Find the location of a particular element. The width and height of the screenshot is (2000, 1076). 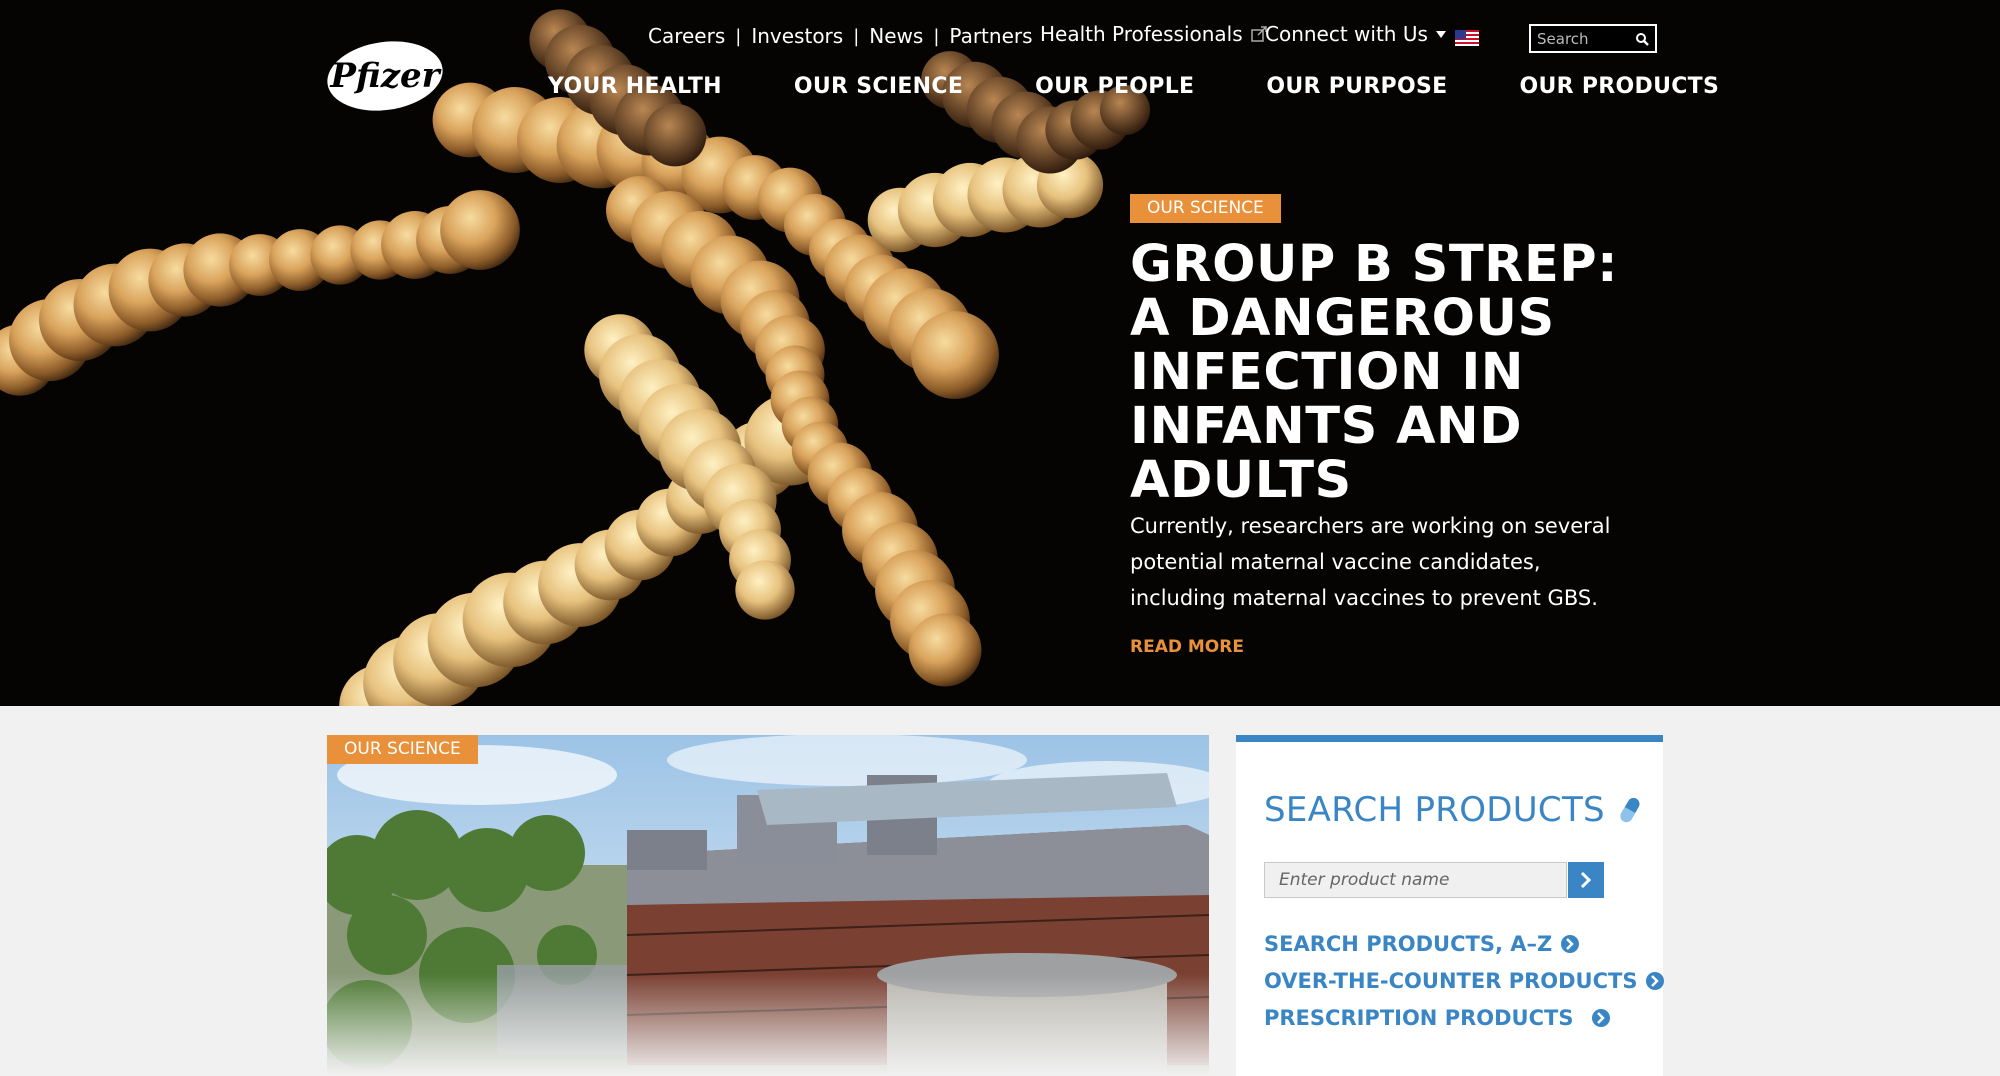

site-search is located at coordinates (1593, 38).